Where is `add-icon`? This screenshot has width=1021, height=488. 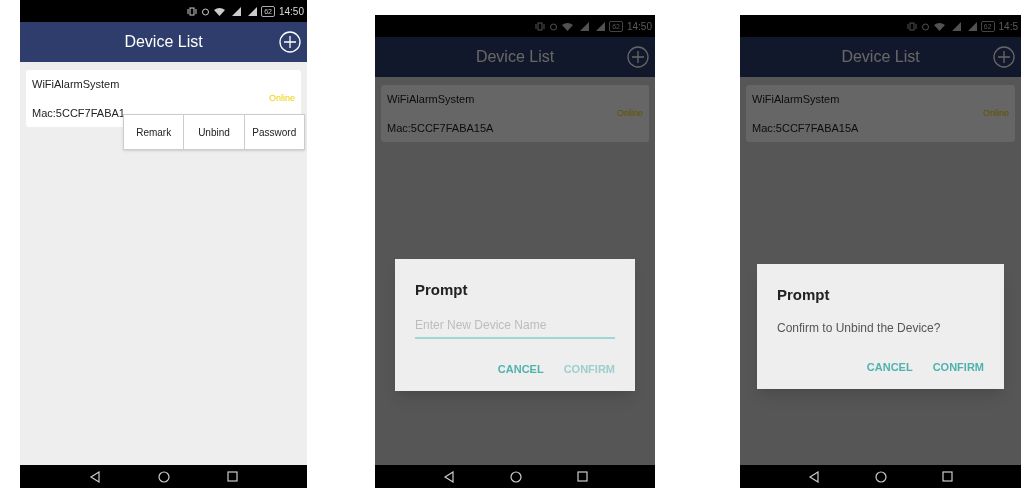 add-icon is located at coordinates (290, 42).